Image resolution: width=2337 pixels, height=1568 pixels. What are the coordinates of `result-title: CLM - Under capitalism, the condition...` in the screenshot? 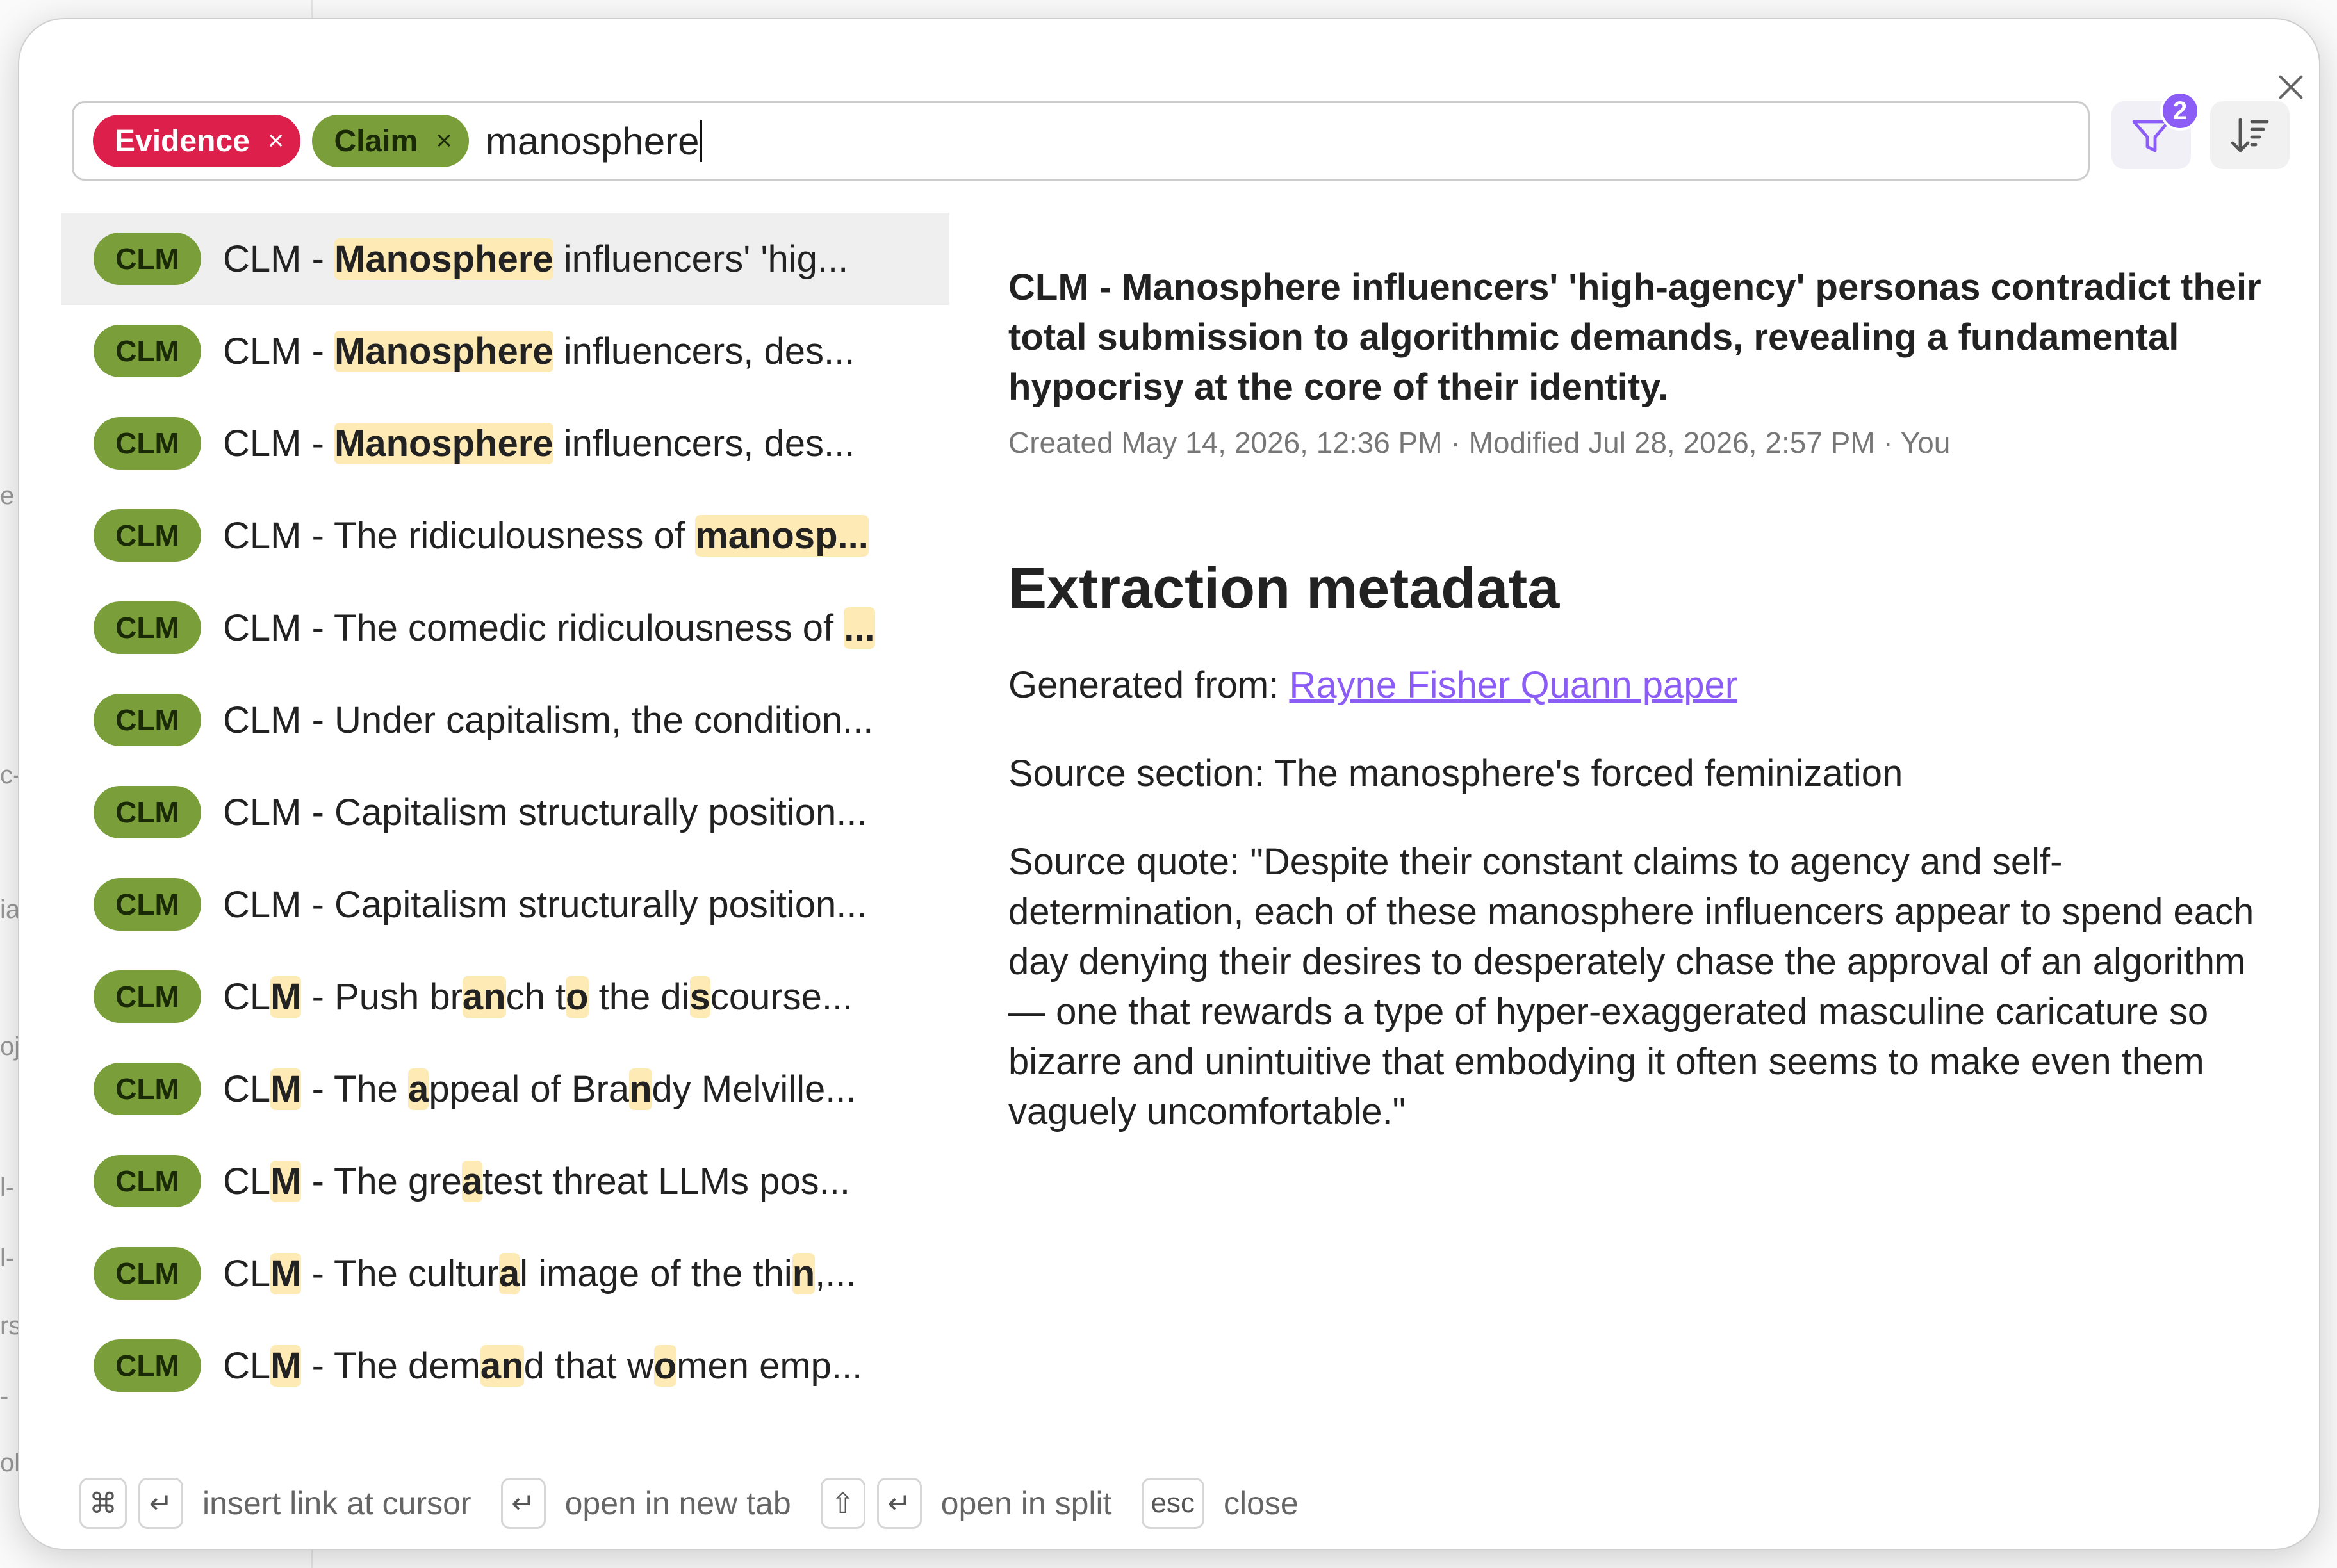 It's located at (572, 720).